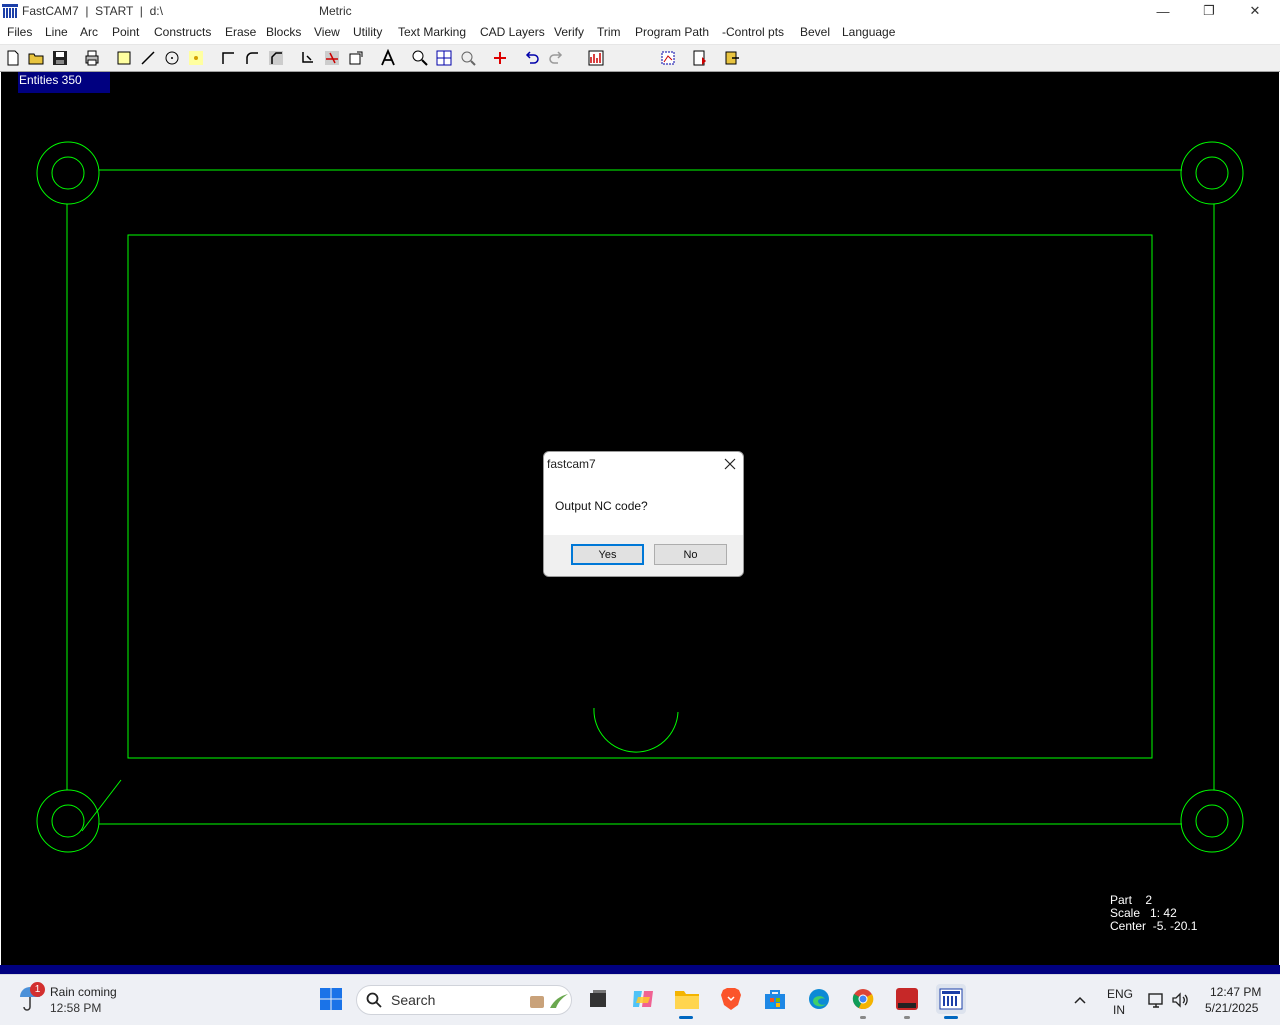 This screenshot has width=1280, height=1025. What do you see at coordinates (640, 969) in the screenshot?
I see `status-strip` at bounding box center [640, 969].